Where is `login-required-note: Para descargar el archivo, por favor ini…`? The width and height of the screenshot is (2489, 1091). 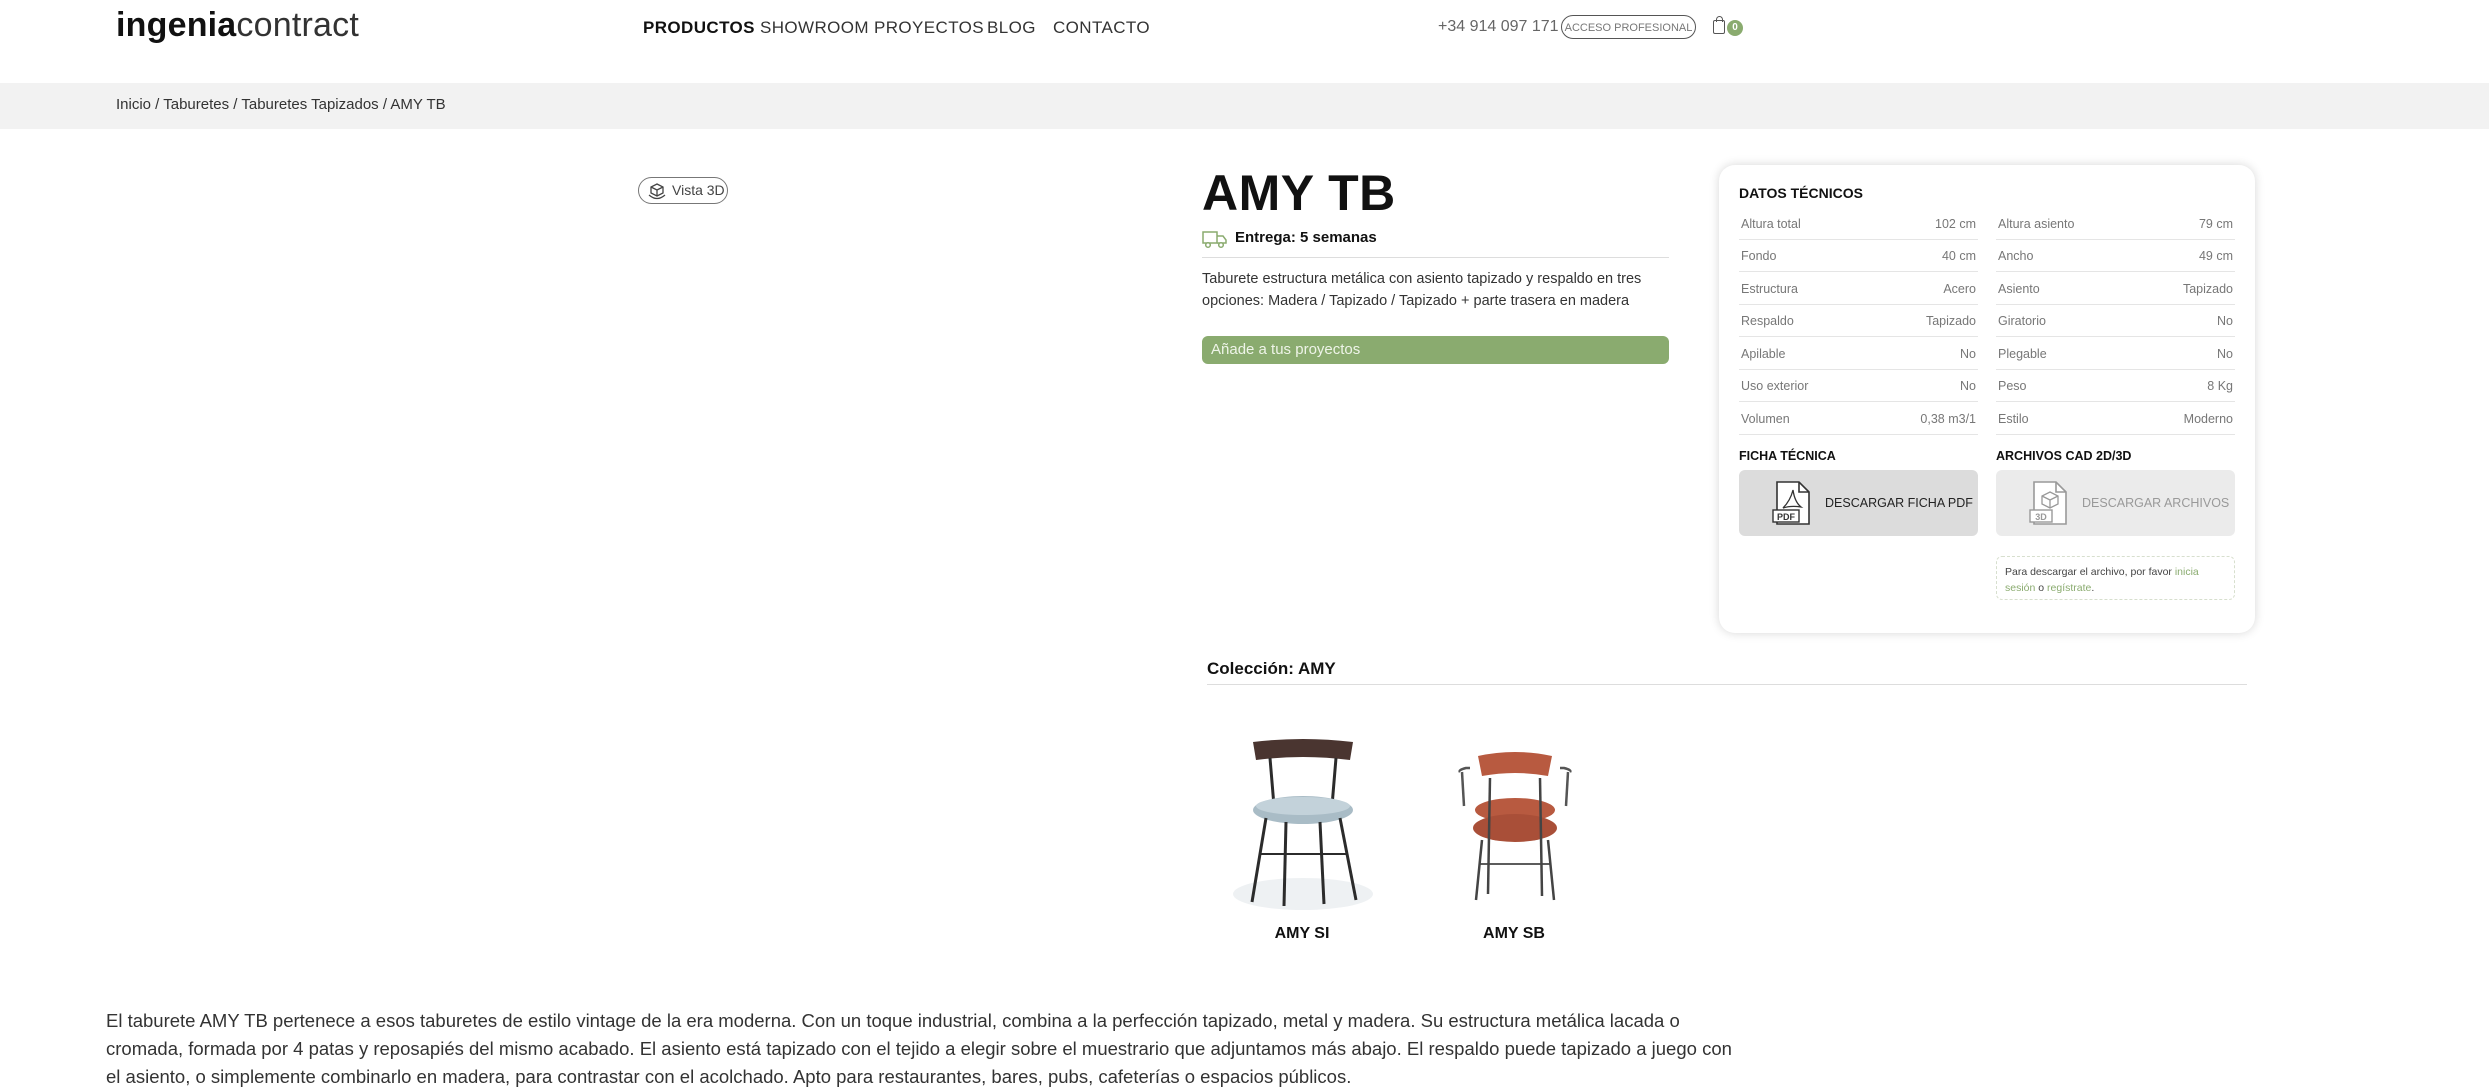 login-required-note: Para descargar el archivo, por favor ini… is located at coordinates (2115, 578).